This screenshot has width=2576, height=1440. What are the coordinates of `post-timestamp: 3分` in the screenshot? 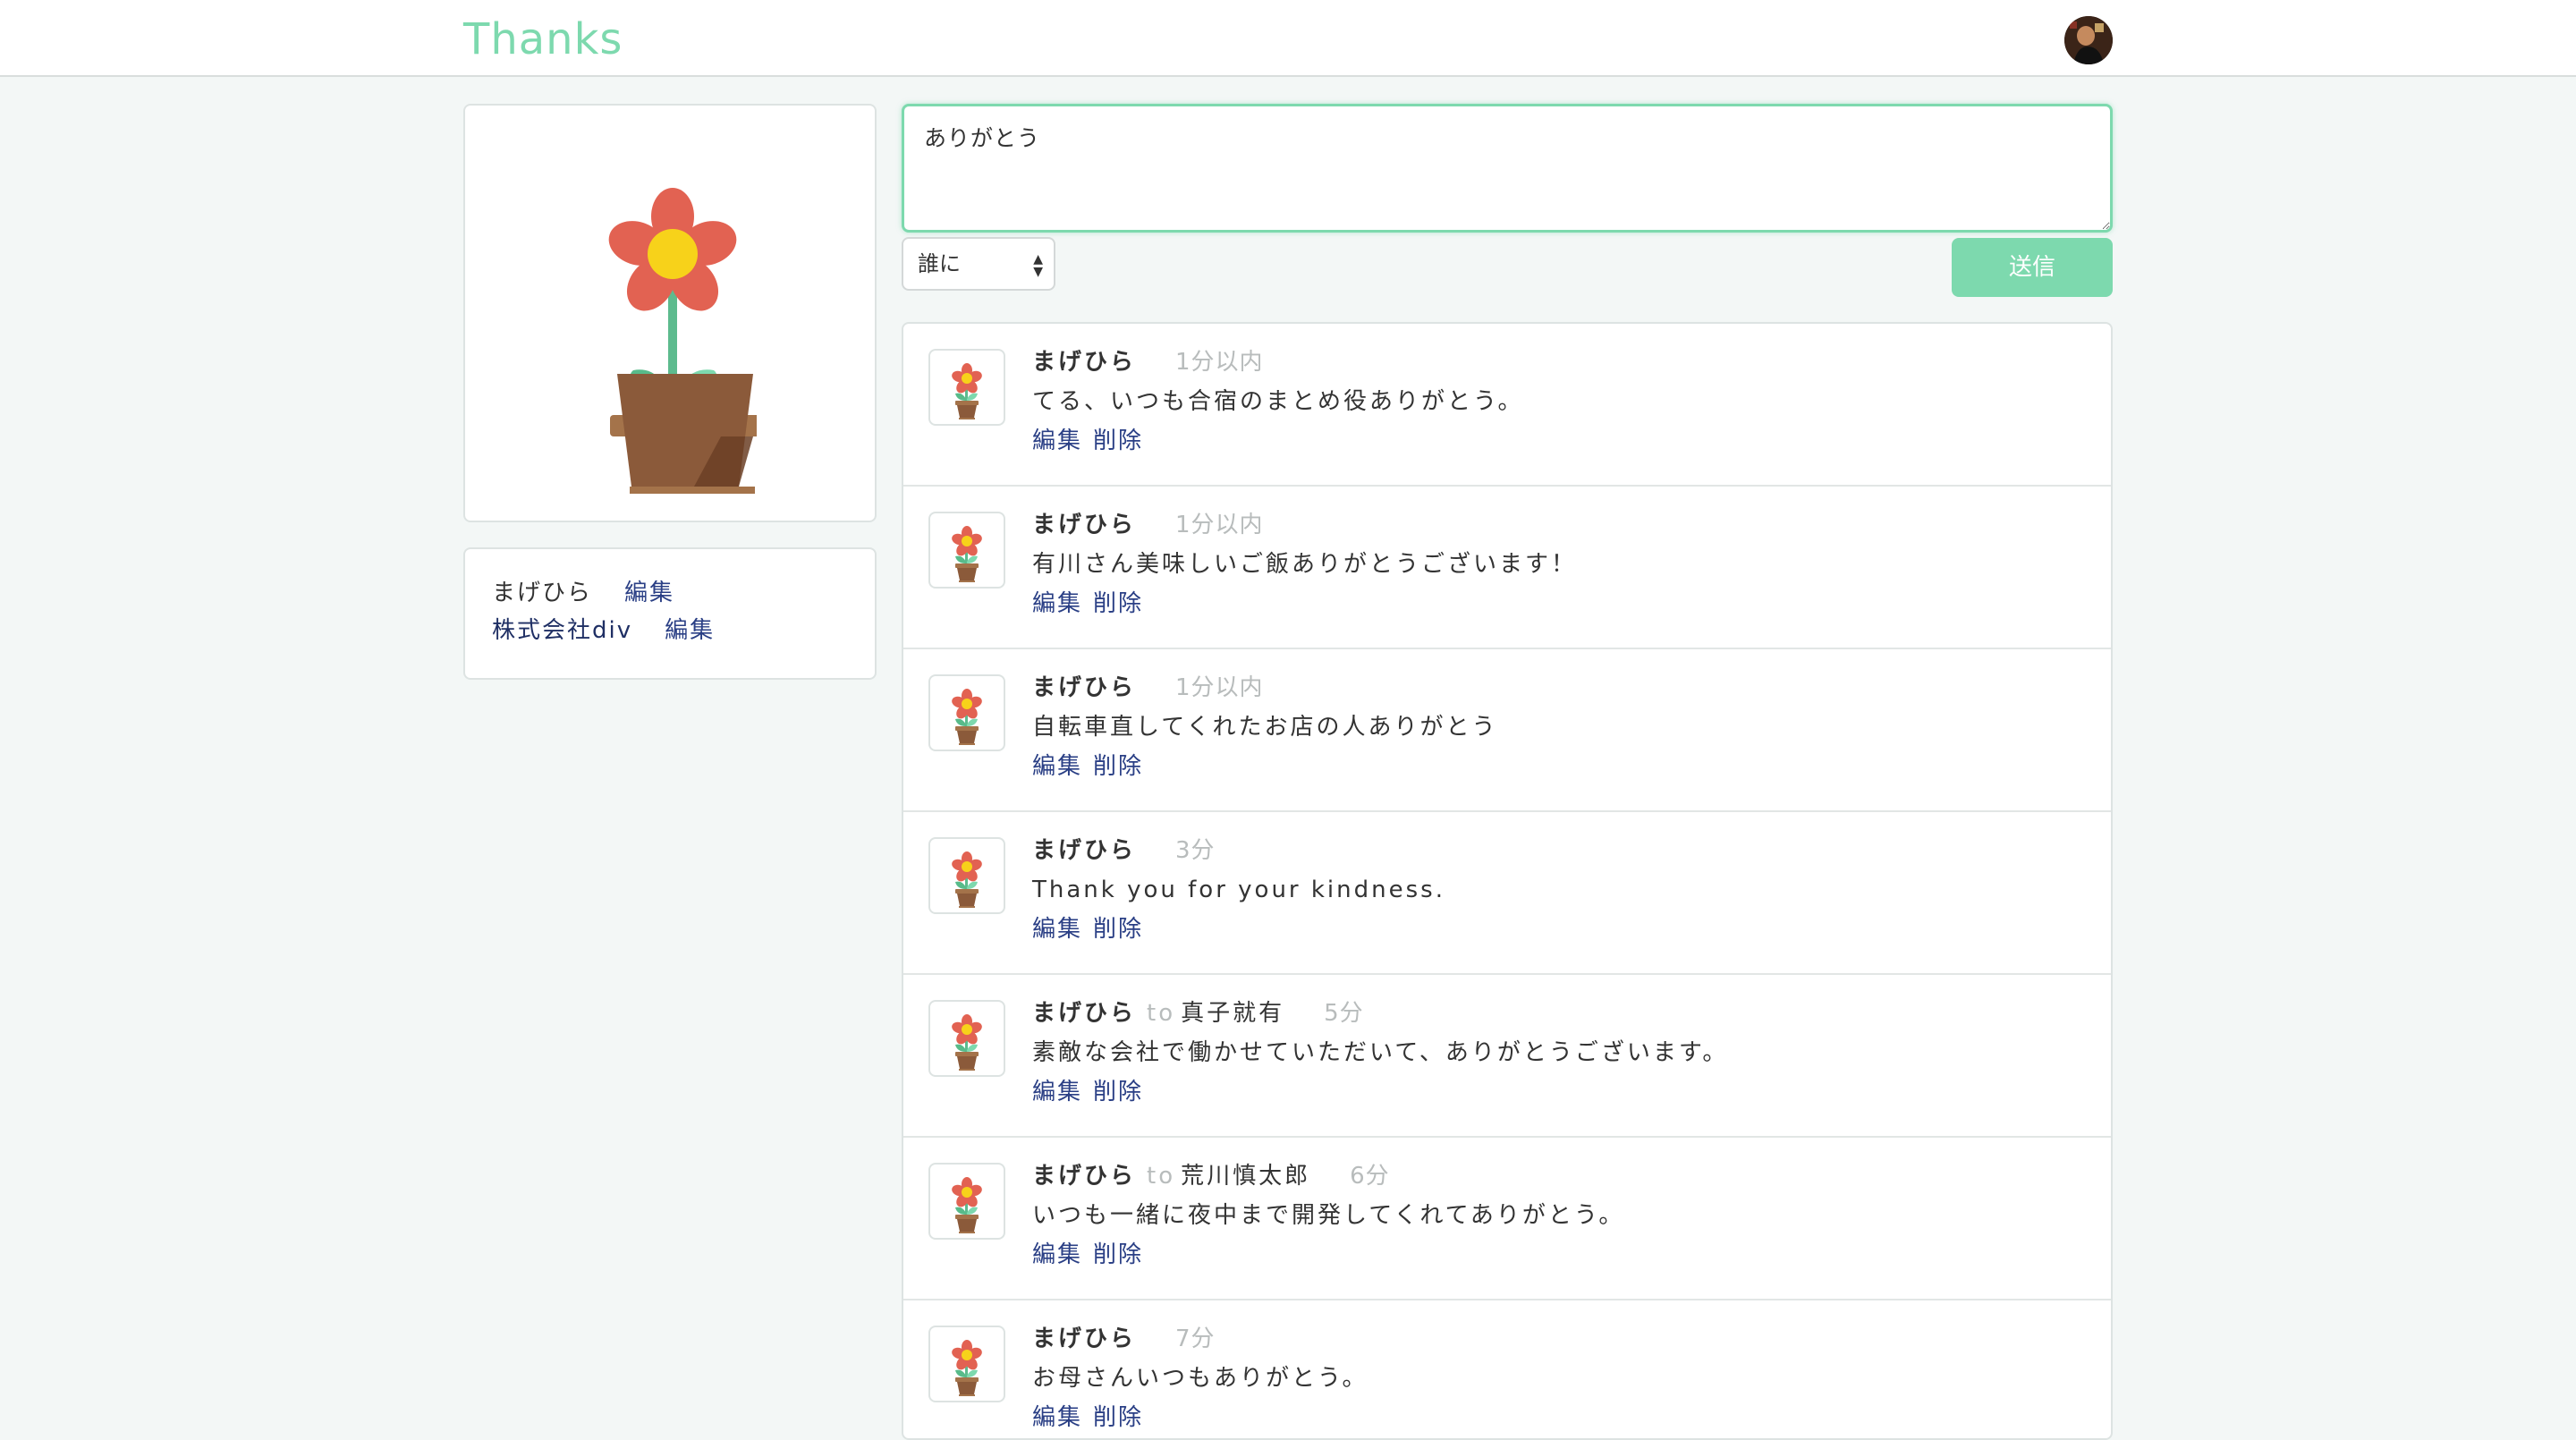 It's located at (1195, 850).